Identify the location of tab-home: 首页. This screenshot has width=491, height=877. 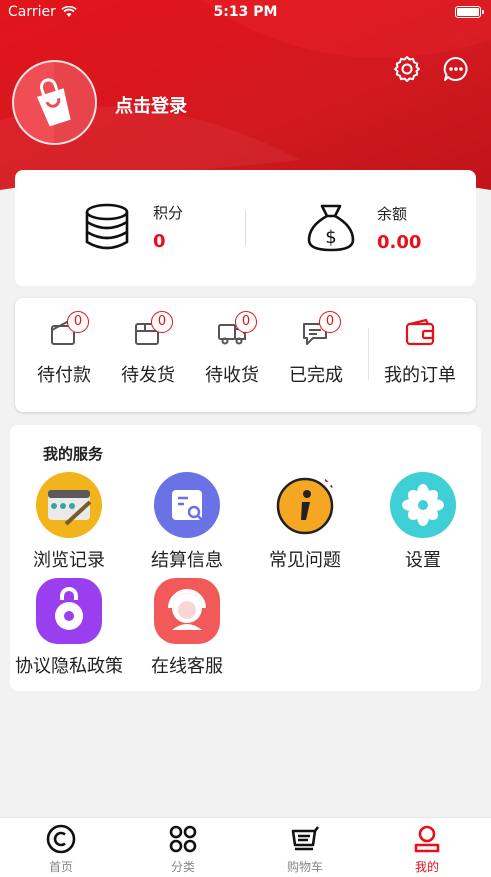
(61, 849).